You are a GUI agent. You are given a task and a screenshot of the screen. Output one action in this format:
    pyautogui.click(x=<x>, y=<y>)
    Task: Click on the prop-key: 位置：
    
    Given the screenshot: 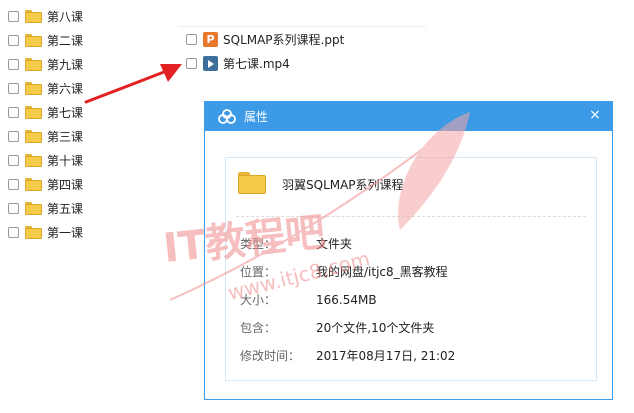 What is the action you would take?
    pyautogui.click(x=258, y=272)
    